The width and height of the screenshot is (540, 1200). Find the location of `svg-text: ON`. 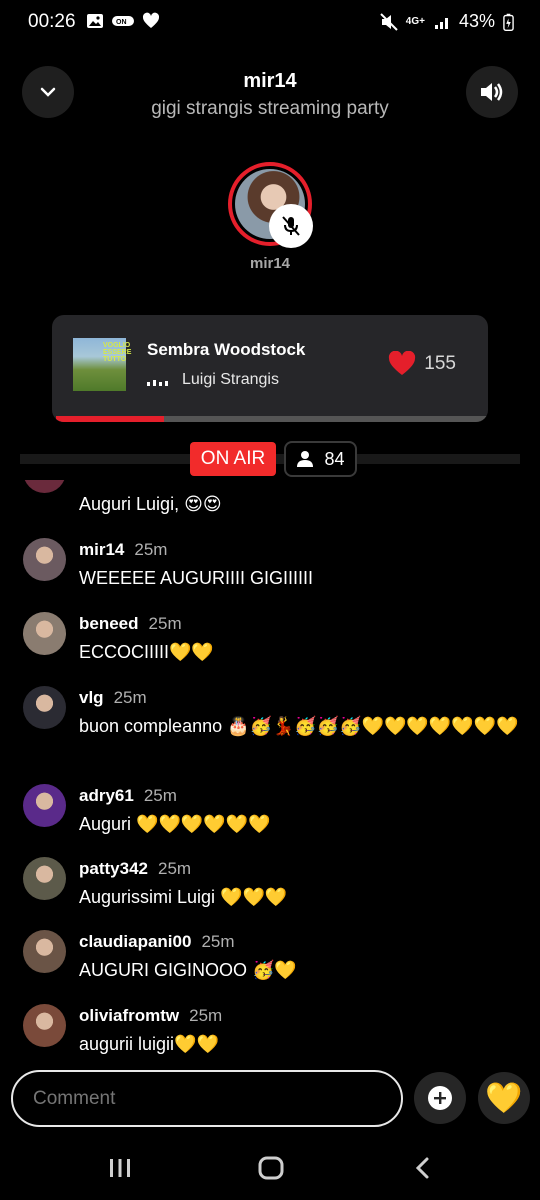

svg-text: ON is located at coordinates (121, 22).